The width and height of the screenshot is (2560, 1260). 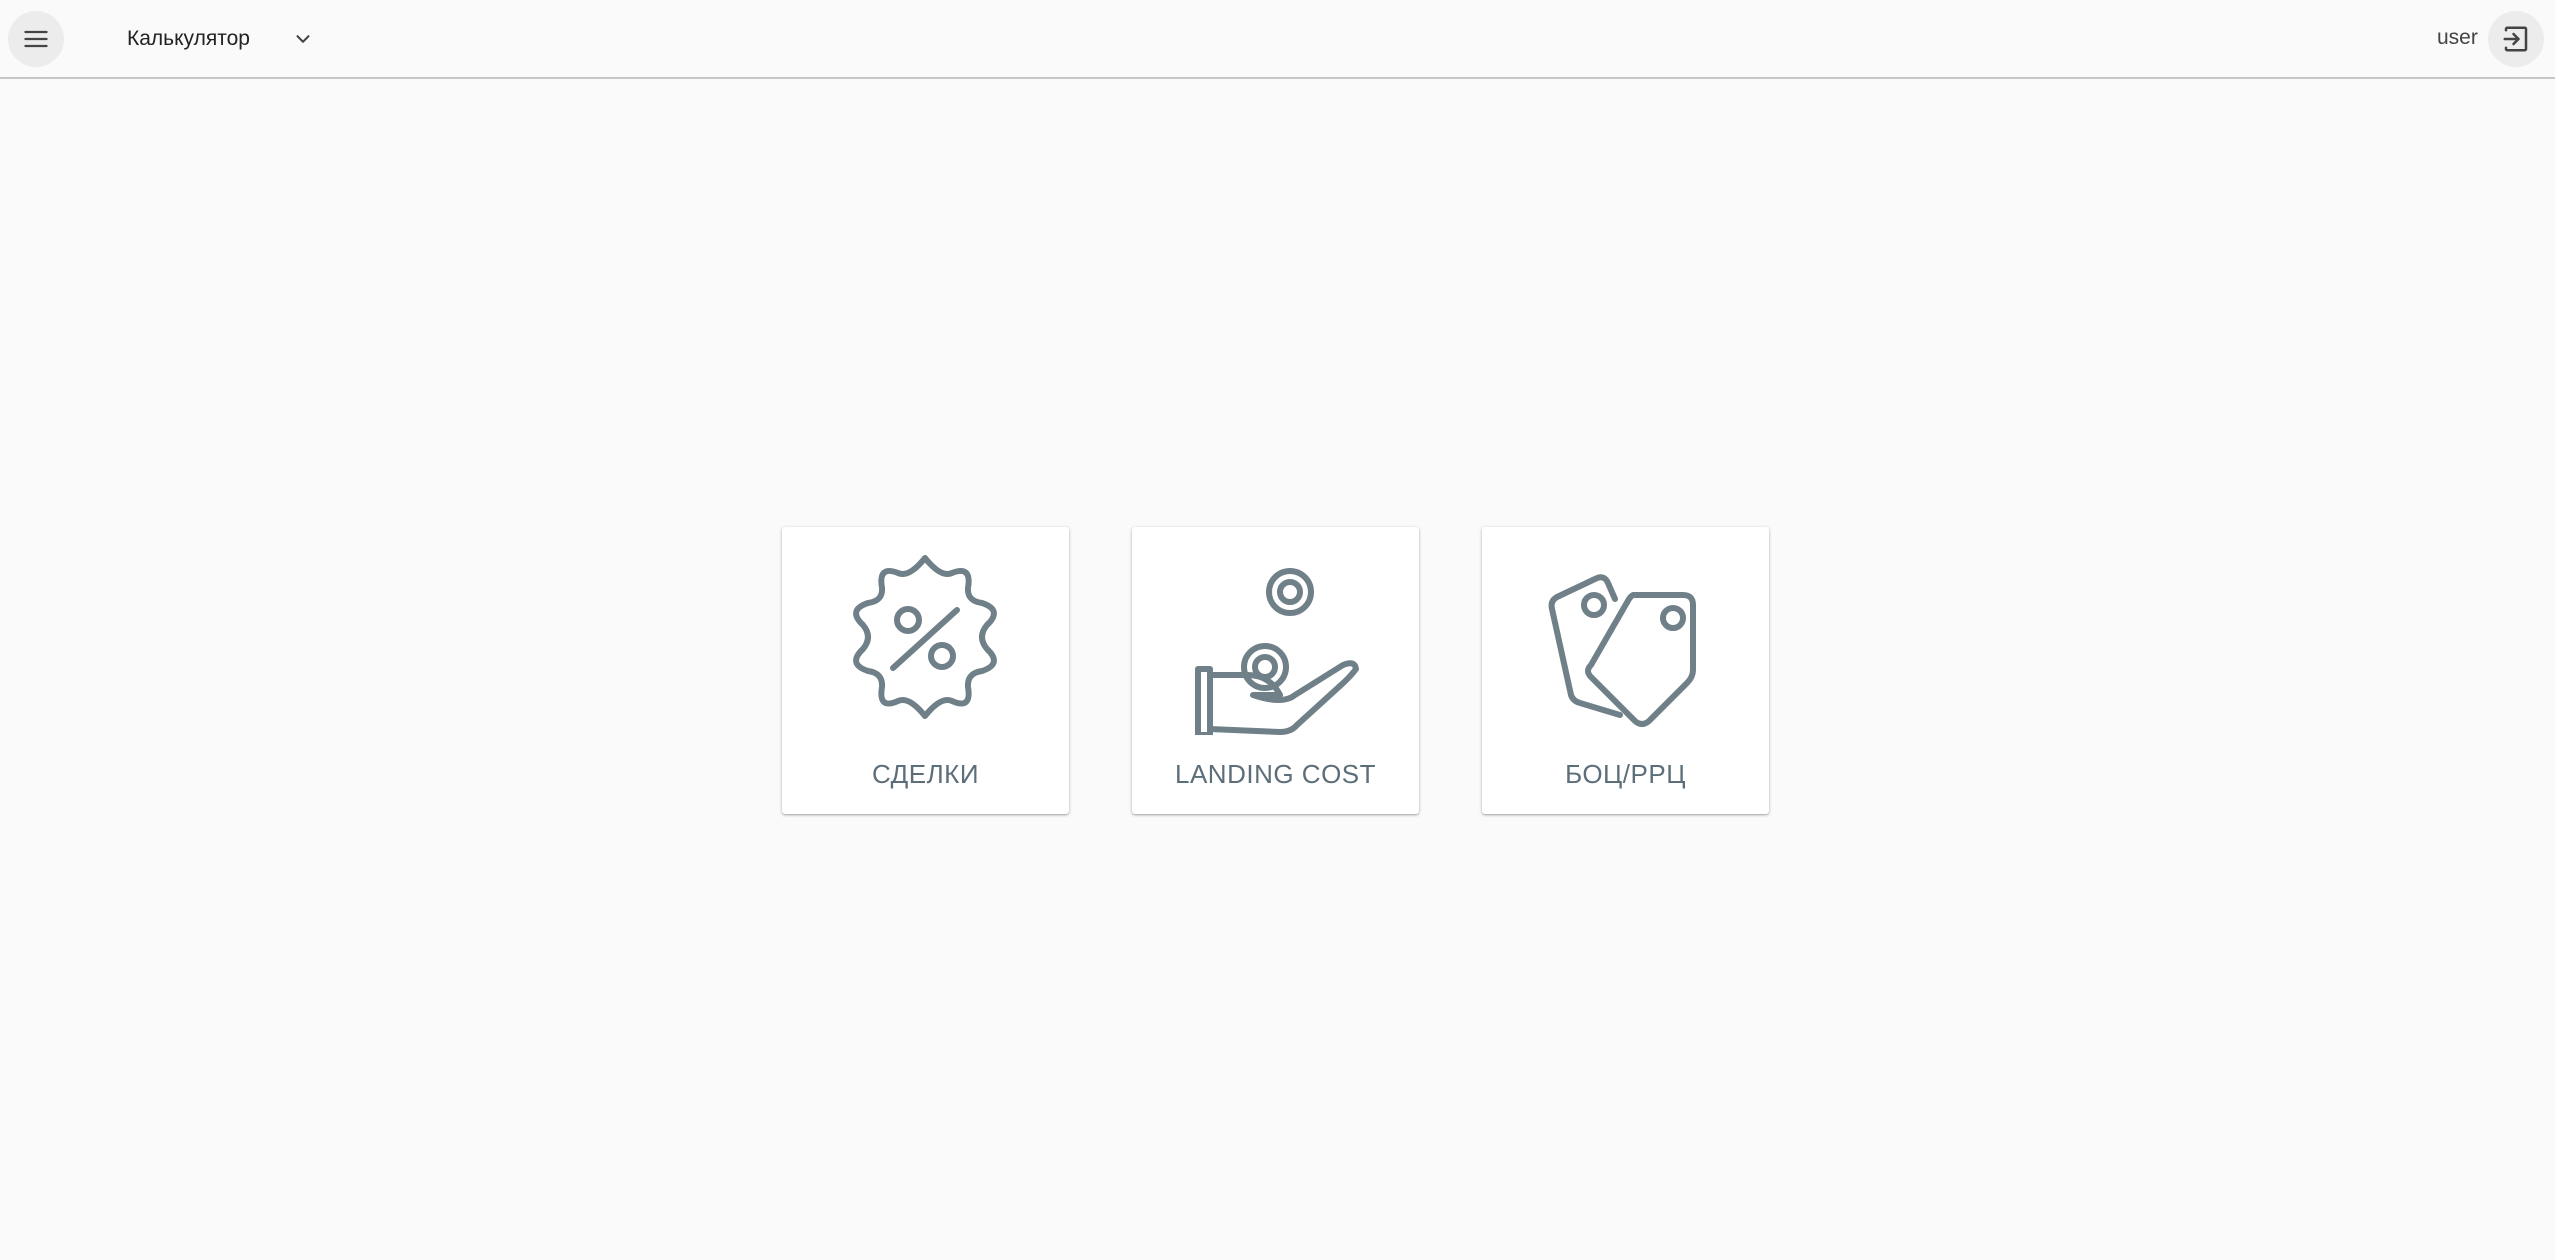 I want to click on card-deals: СДЕЛКИ, so click(x=925, y=670).